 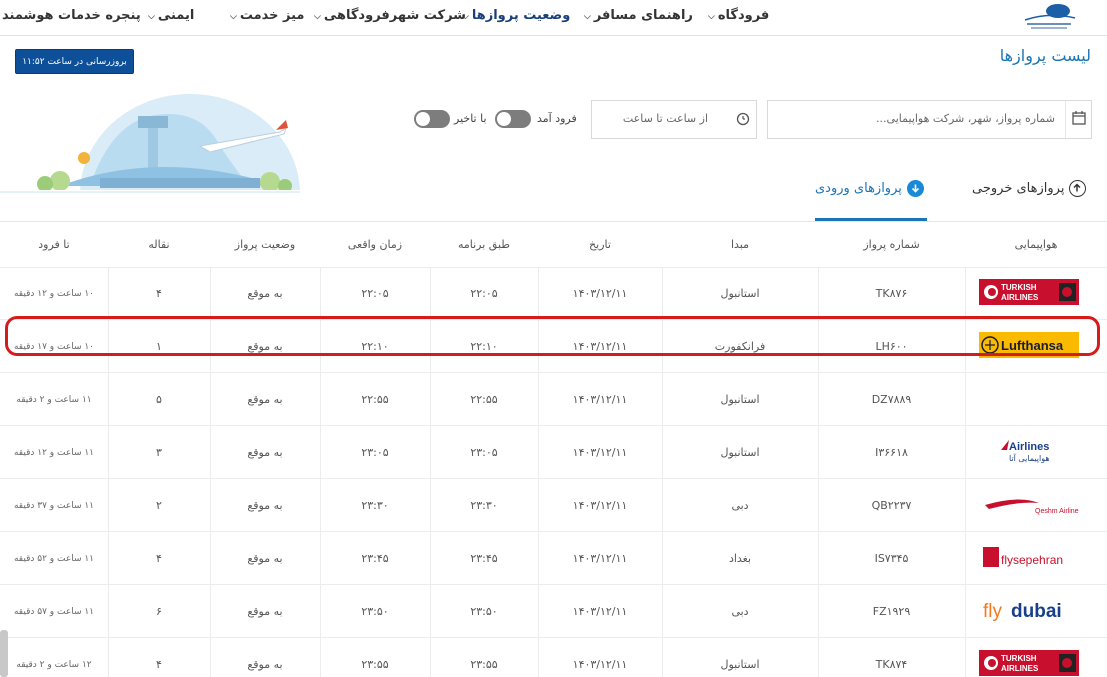 What do you see at coordinates (272, 15) in the screenshot?
I see `nav-service-desk-label: میز خدمت` at bounding box center [272, 15].